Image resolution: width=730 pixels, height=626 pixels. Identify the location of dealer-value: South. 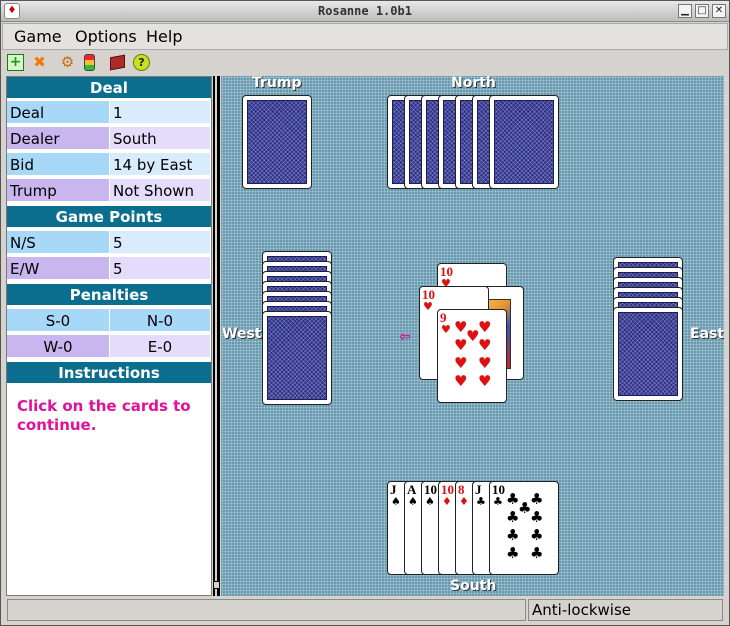
(160, 139).